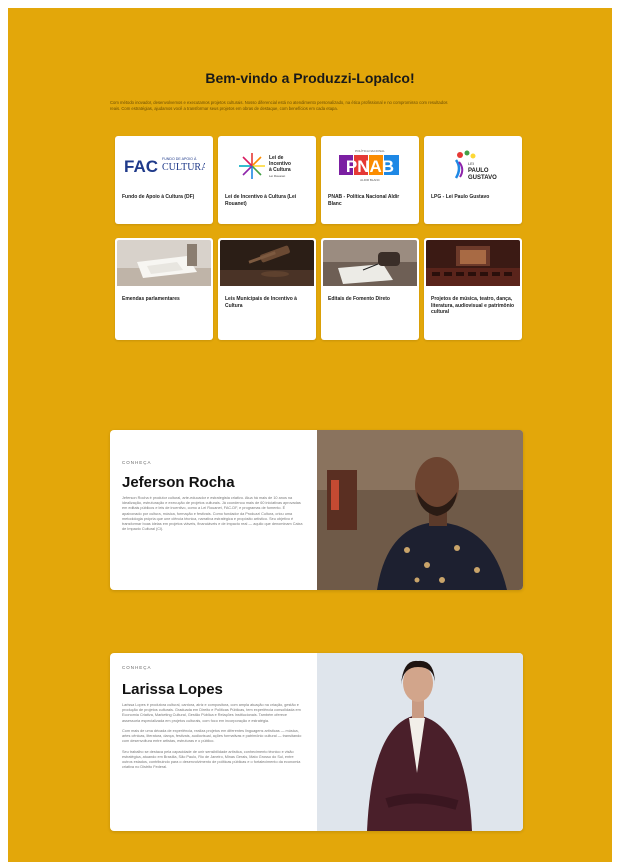 This screenshot has height=862, width=620. Describe the element at coordinates (151, 299) in the screenshot. I see `card-label: Emendas parlamentares` at that location.